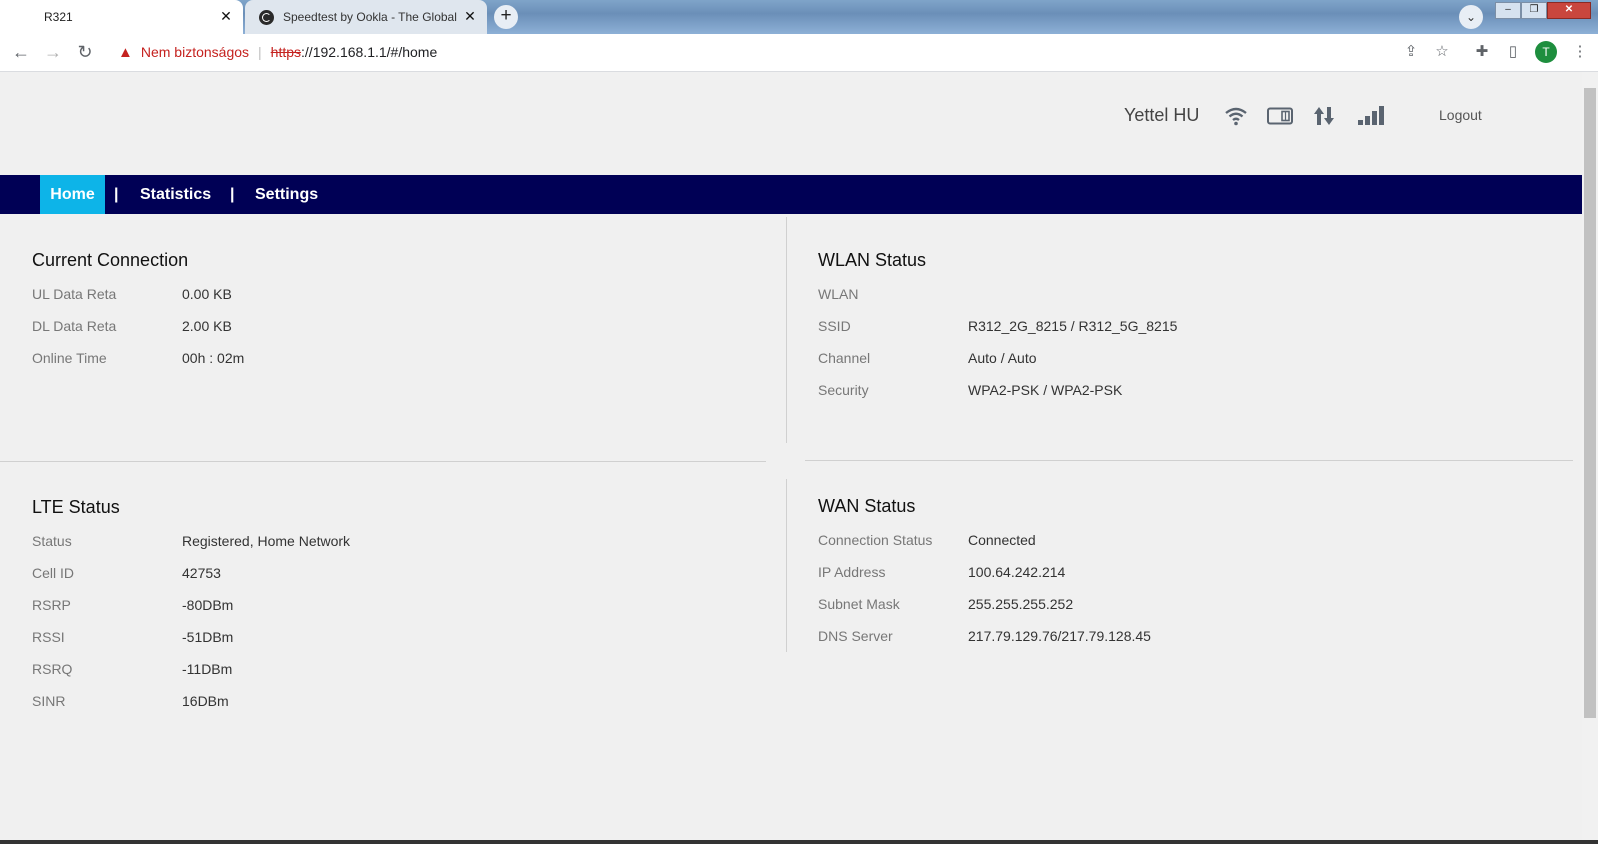 Image resolution: width=1598 pixels, height=854 pixels. I want to click on sinr-label: SINR, so click(49, 701).